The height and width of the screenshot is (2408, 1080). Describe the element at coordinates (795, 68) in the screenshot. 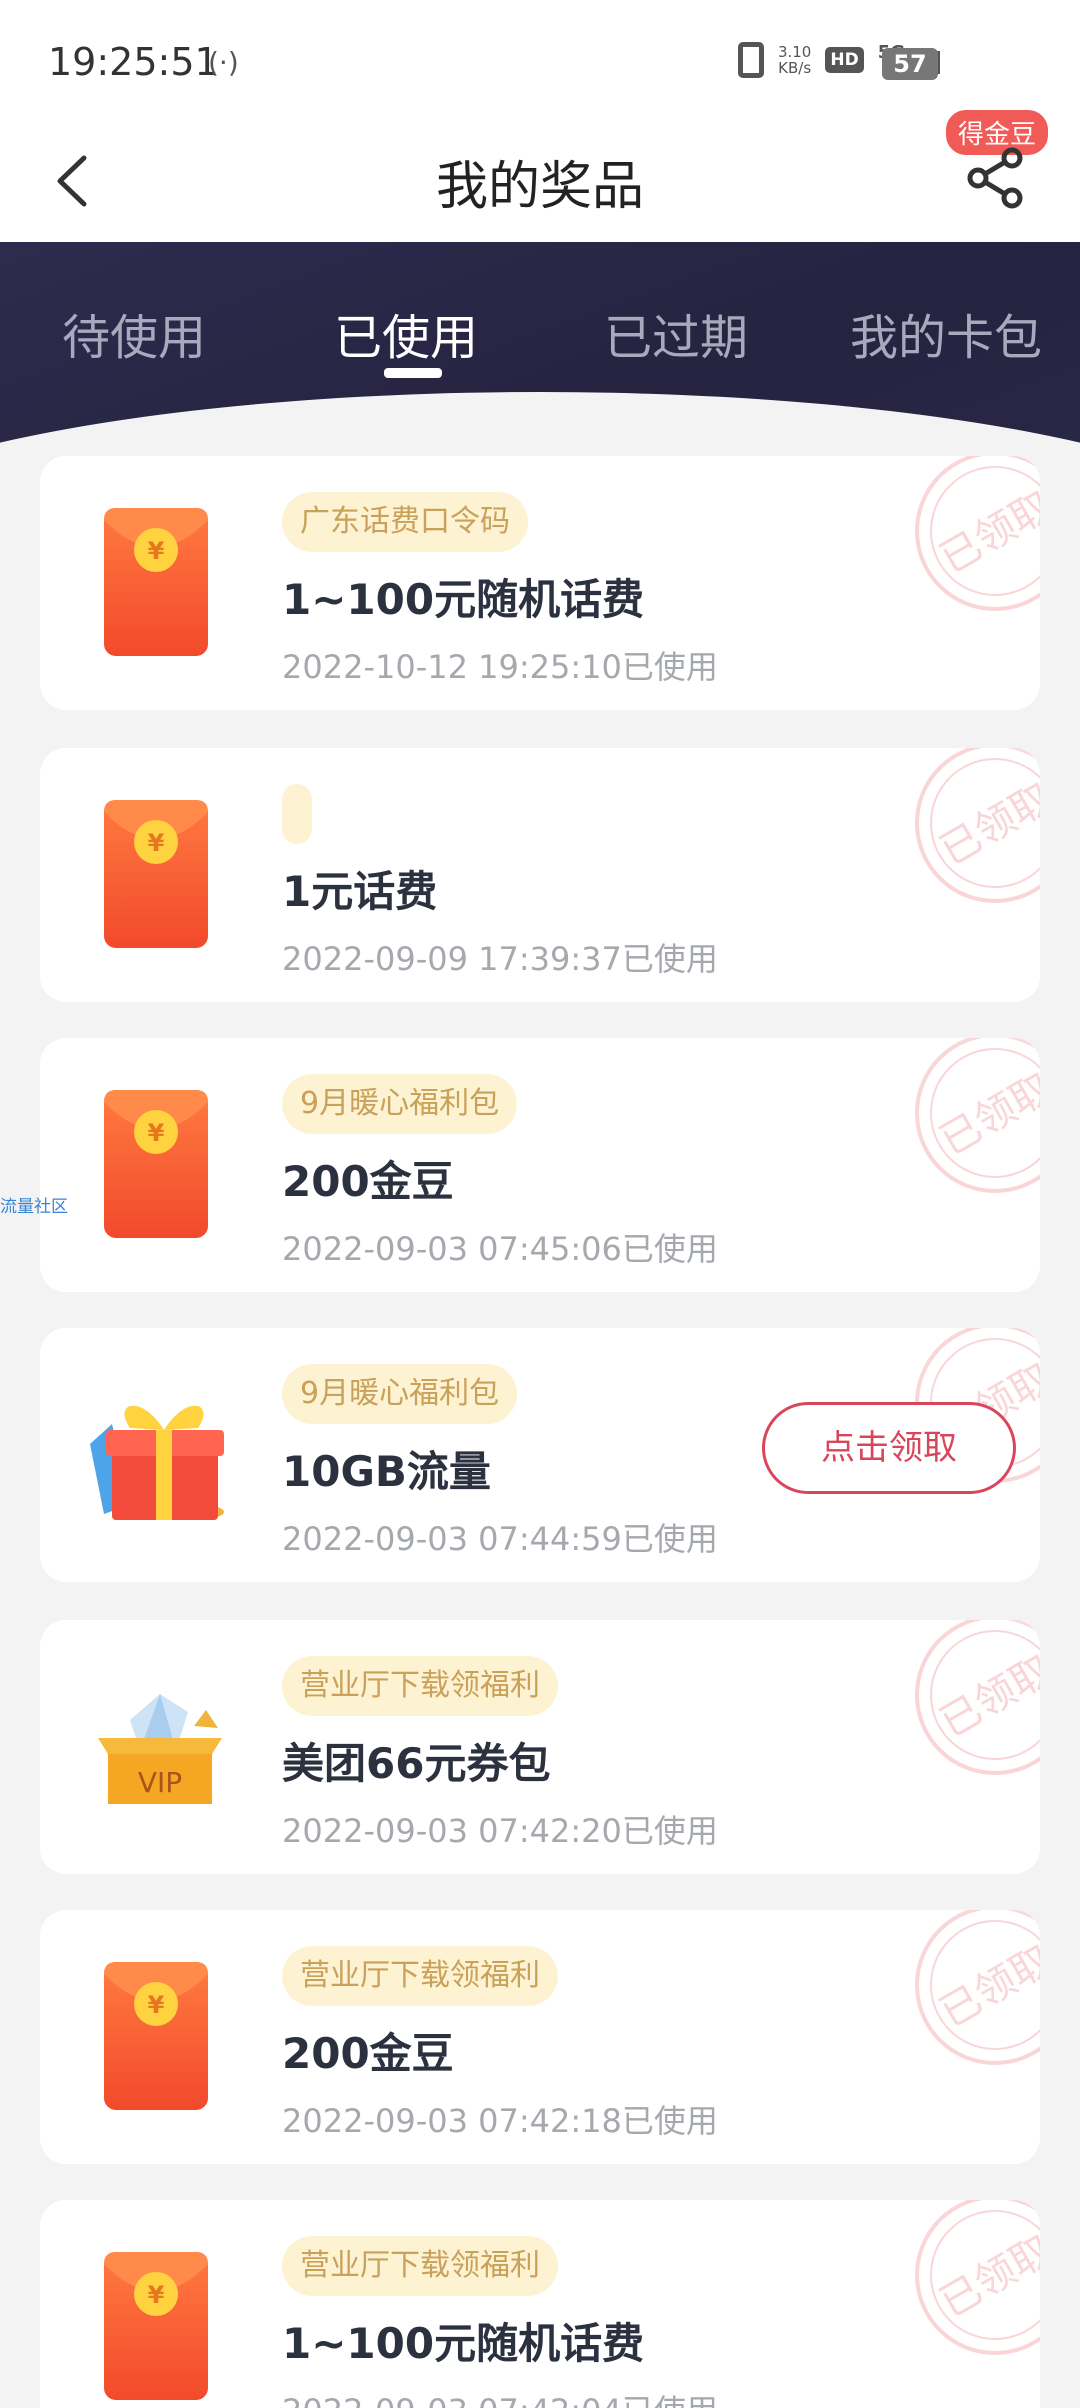

I see `net-speed-unit: KB/s` at that location.